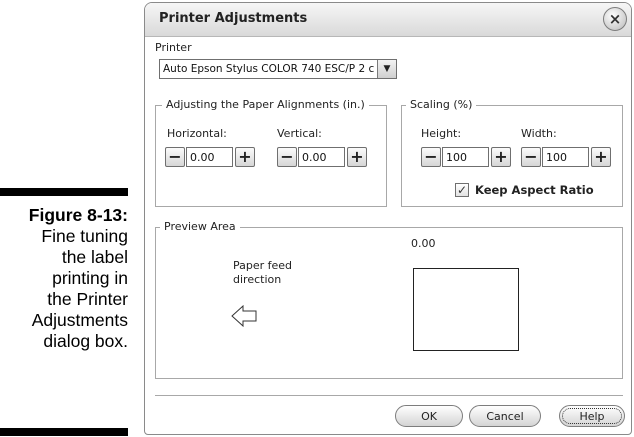  I want to click on height-increment-button: +, so click(501, 157).